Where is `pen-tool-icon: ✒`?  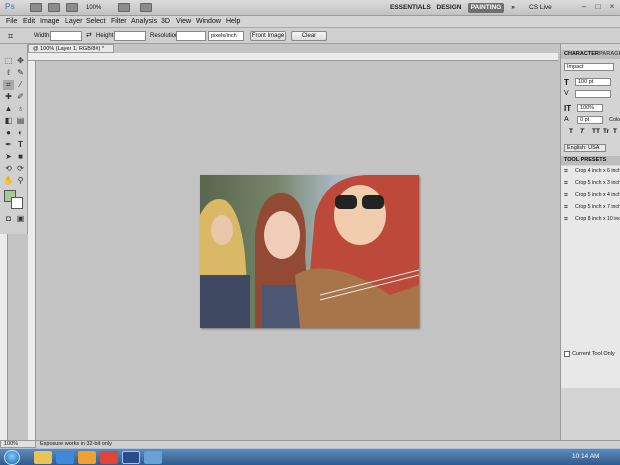 pen-tool-icon: ✒ is located at coordinates (8, 145).